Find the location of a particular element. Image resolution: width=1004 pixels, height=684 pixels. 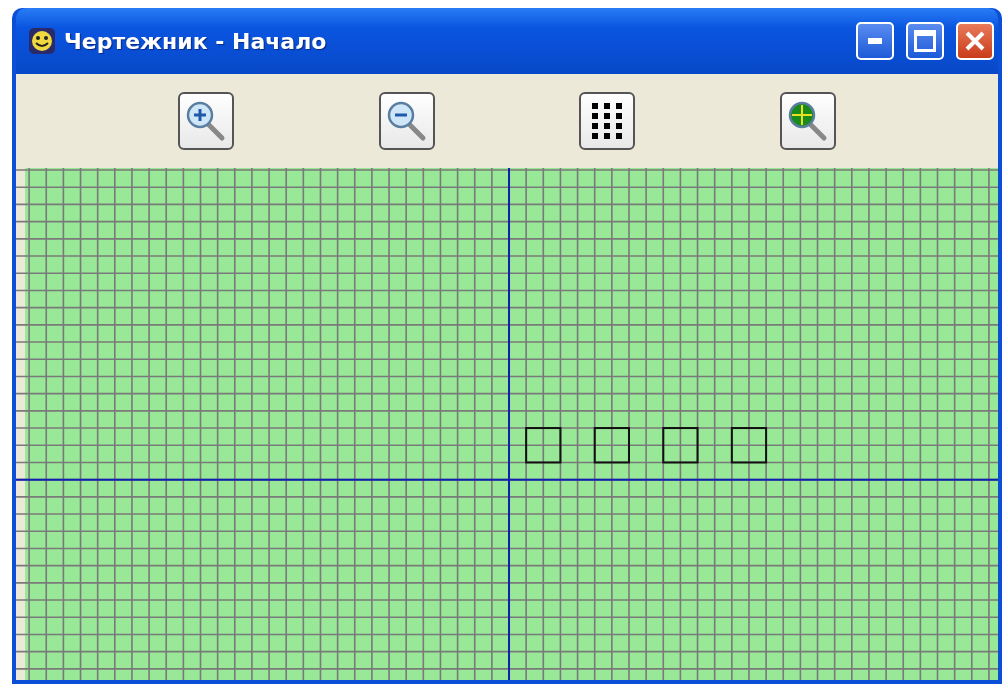

close-icon is located at coordinates (975, 41).